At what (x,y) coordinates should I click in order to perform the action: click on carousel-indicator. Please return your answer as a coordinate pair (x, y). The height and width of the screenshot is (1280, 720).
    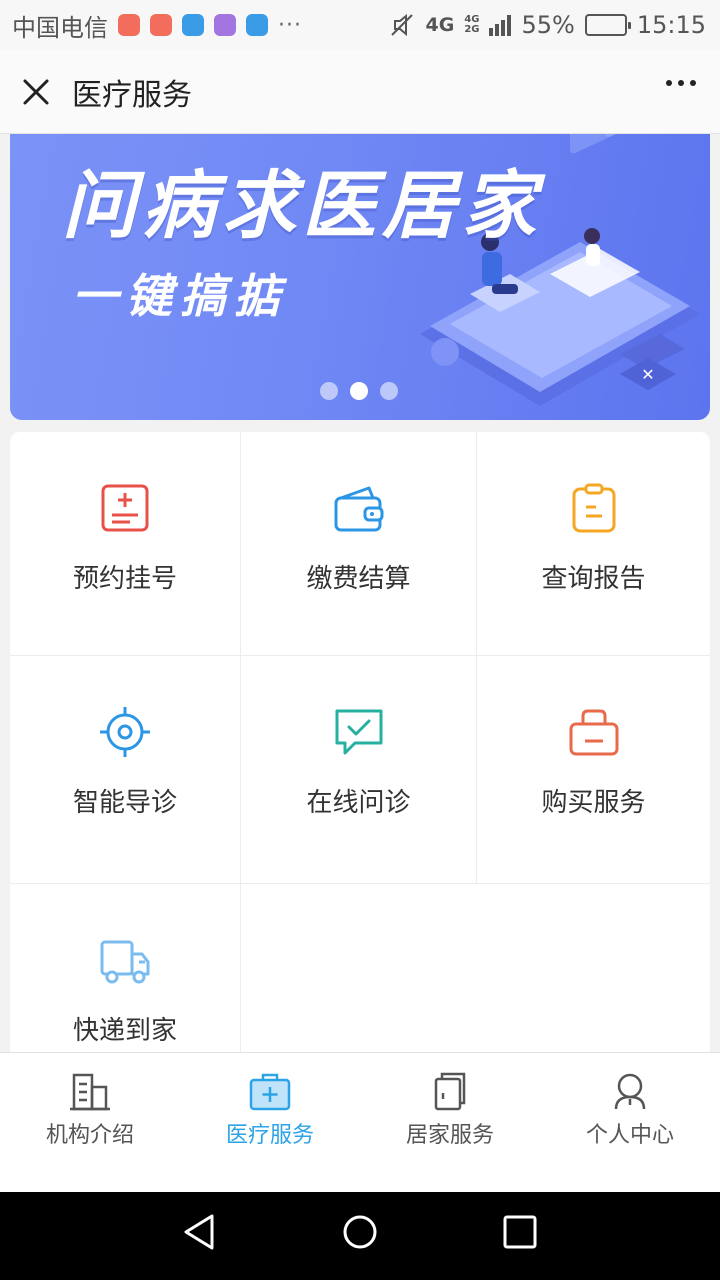
    Looking at the image, I should click on (359, 391).